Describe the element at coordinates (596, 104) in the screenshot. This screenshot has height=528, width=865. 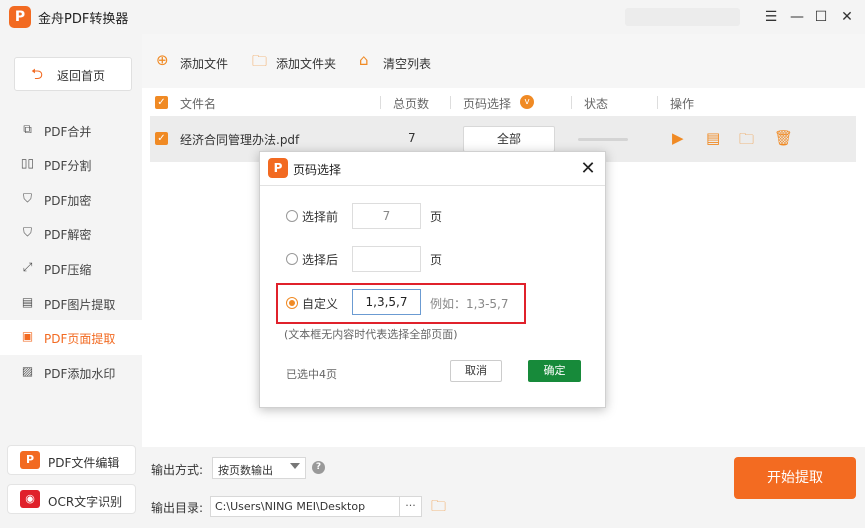
I see `header-status: 状态` at that location.